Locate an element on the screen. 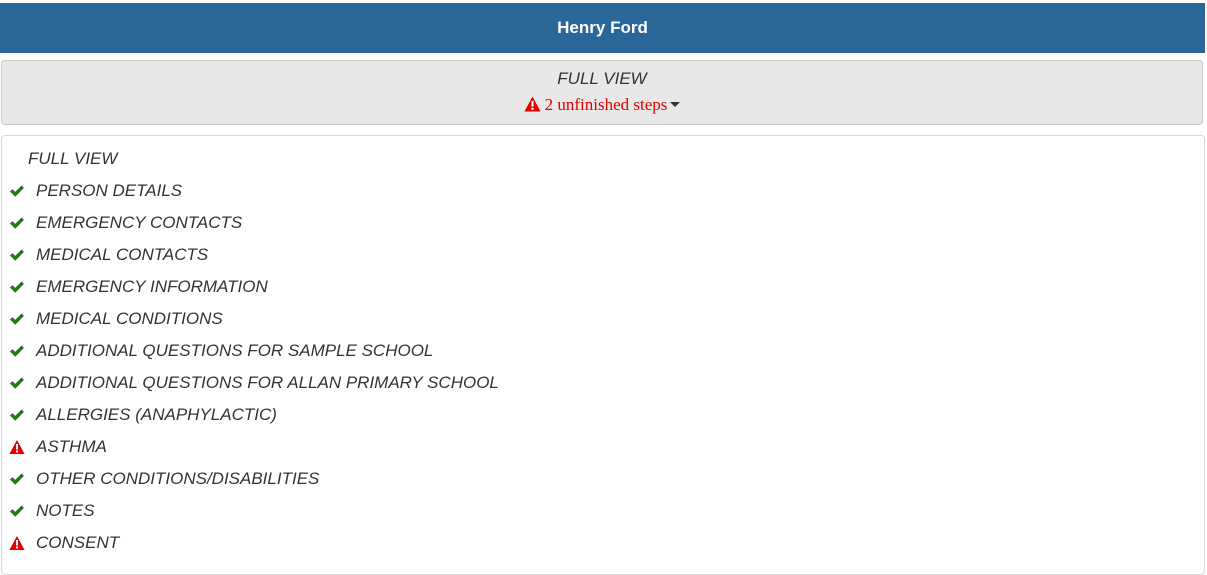  step-label: EMERGENCY CONTACTS is located at coordinates (139, 222).